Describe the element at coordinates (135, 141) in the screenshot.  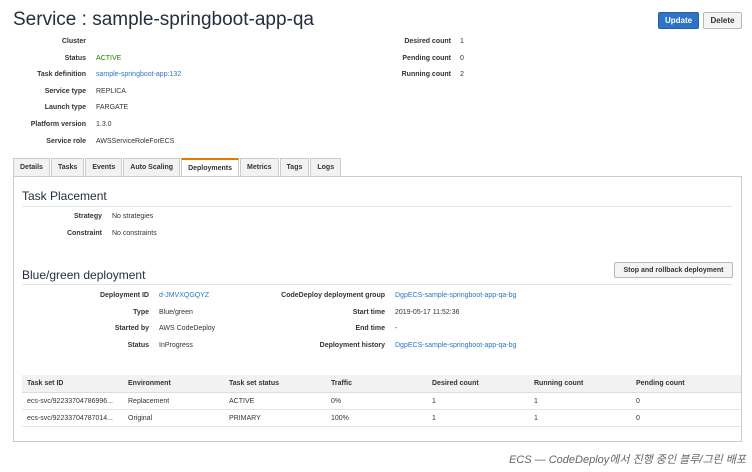
I see `service-role-value: AWSServiceRoleForECS` at that location.